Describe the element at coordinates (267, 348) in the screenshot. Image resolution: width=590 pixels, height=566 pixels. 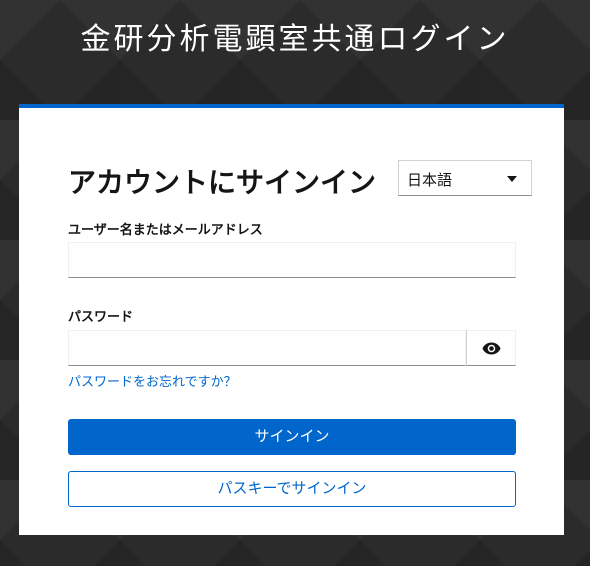
I see `password-input` at that location.